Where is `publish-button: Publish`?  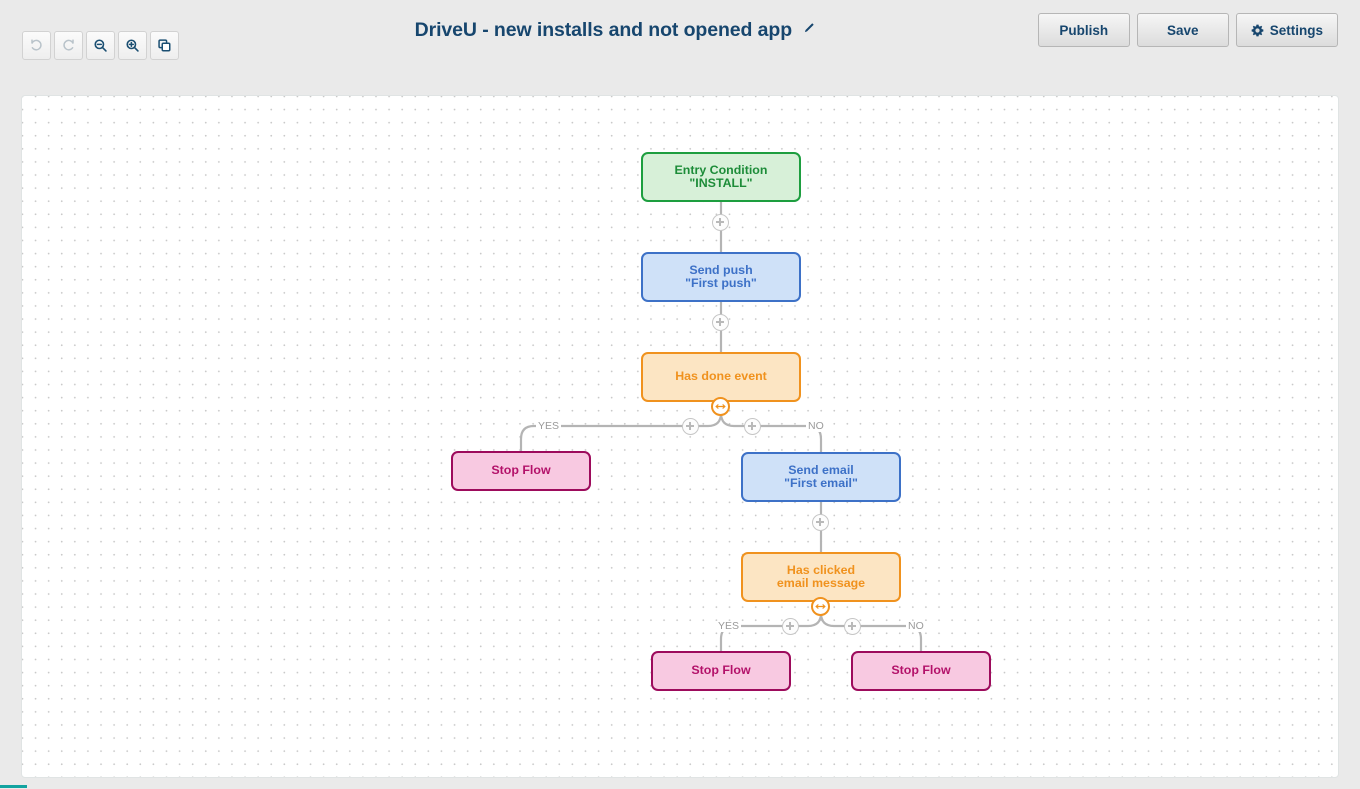
publish-button: Publish is located at coordinates (1083, 30).